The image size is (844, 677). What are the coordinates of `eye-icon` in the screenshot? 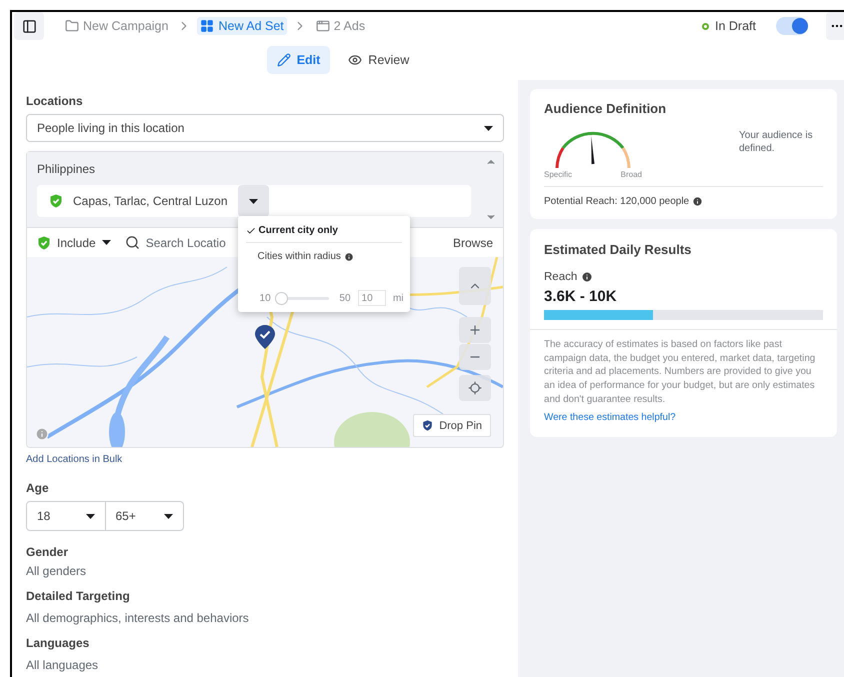 It's located at (355, 60).